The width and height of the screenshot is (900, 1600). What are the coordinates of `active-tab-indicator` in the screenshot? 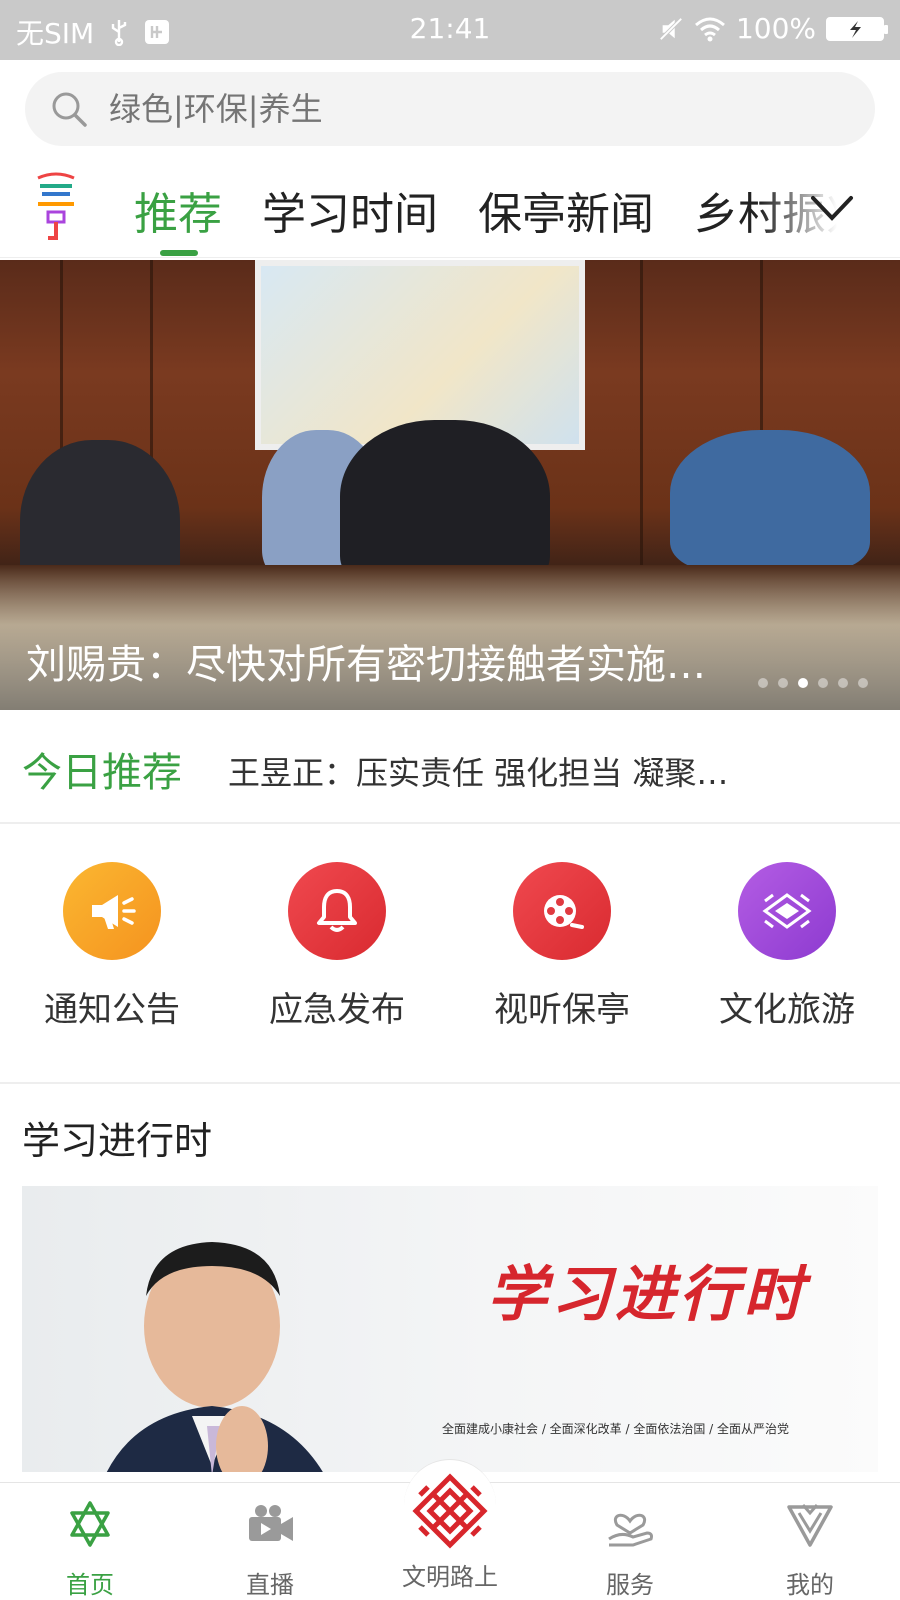 It's located at (179, 253).